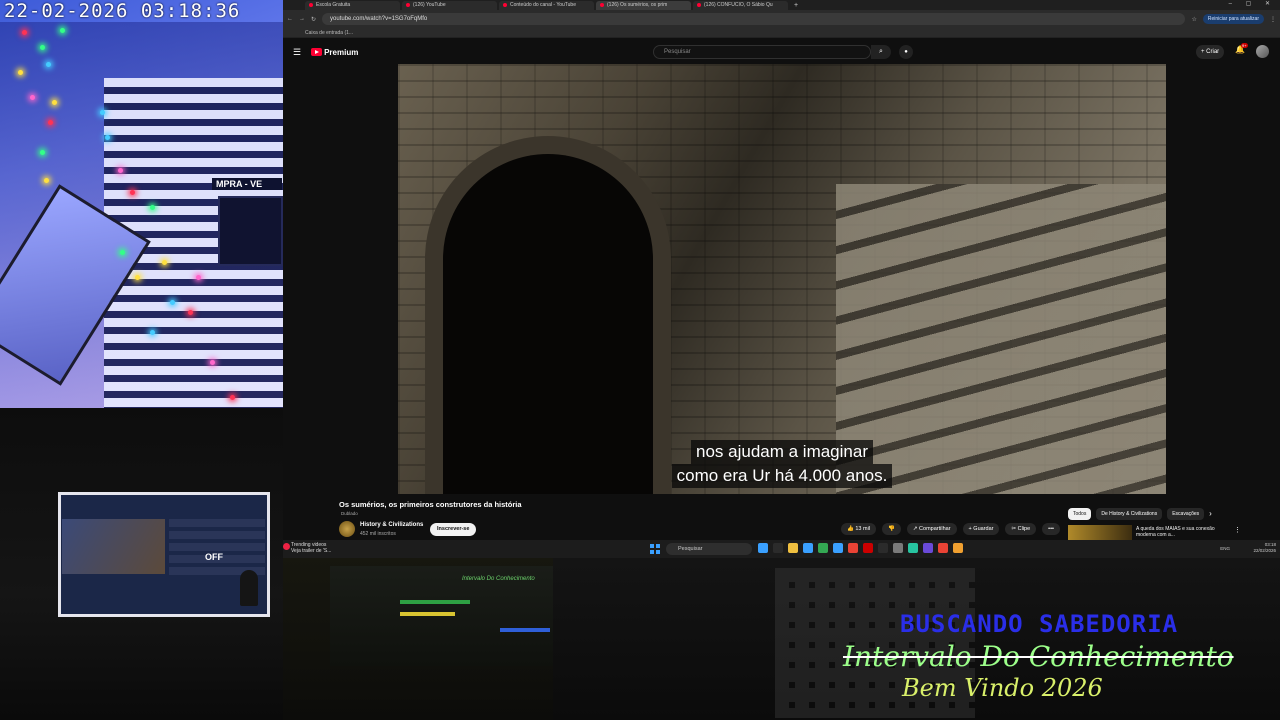  Describe the element at coordinates (981, 529) in the screenshot. I see `save-button: + Guardar` at that location.